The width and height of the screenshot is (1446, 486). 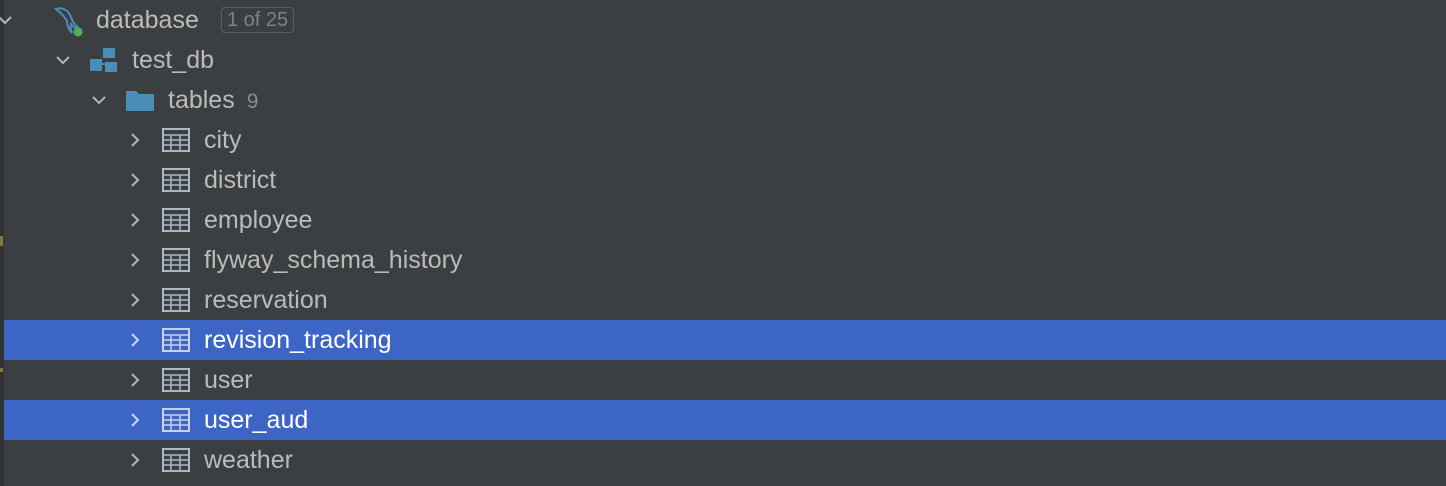 What do you see at coordinates (723, 180) in the screenshot?
I see `table-row: district` at bounding box center [723, 180].